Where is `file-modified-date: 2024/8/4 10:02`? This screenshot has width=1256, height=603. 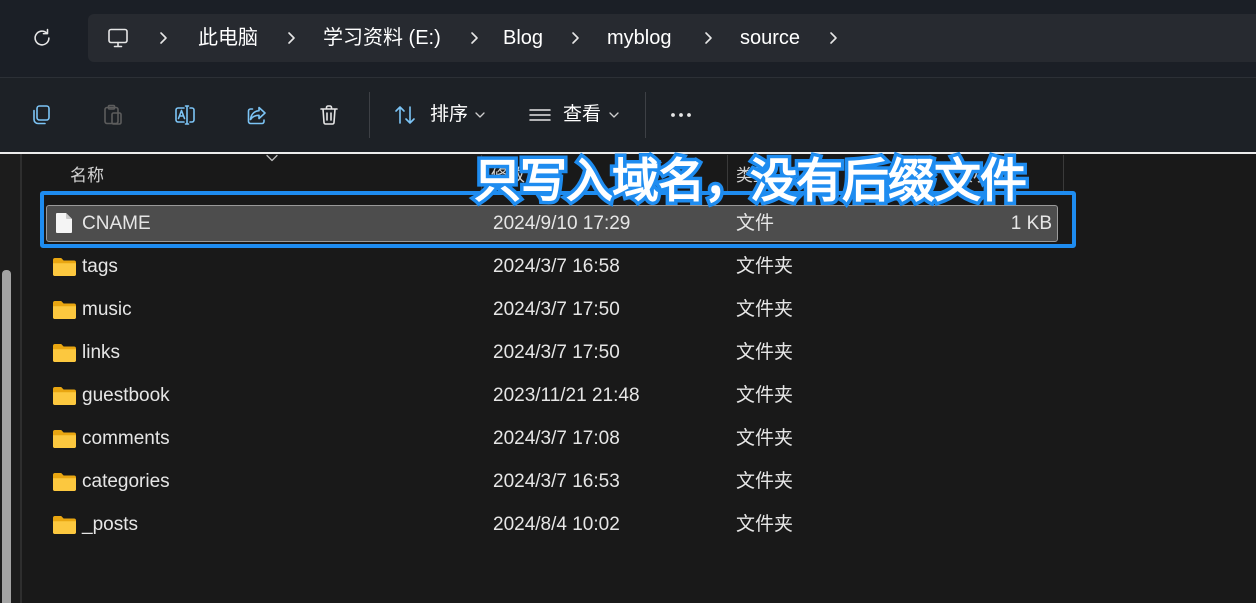
file-modified-date: 2024/8/4 10:02 is located at coordinates (556, 524).